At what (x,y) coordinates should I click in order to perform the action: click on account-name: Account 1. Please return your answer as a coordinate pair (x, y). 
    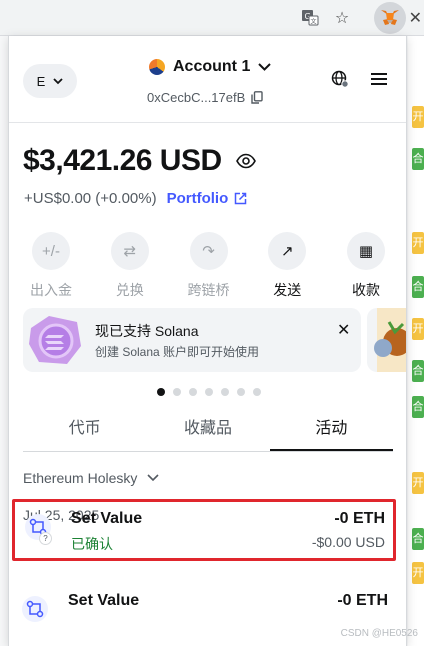
    Looking at the image, I should click on (212, 66).